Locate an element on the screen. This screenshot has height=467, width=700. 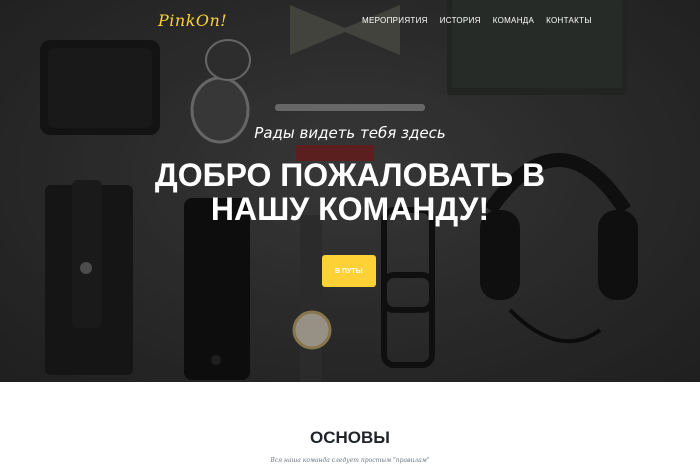
cta-button: В ПУТЬ! is located at coordinates (349, 271).